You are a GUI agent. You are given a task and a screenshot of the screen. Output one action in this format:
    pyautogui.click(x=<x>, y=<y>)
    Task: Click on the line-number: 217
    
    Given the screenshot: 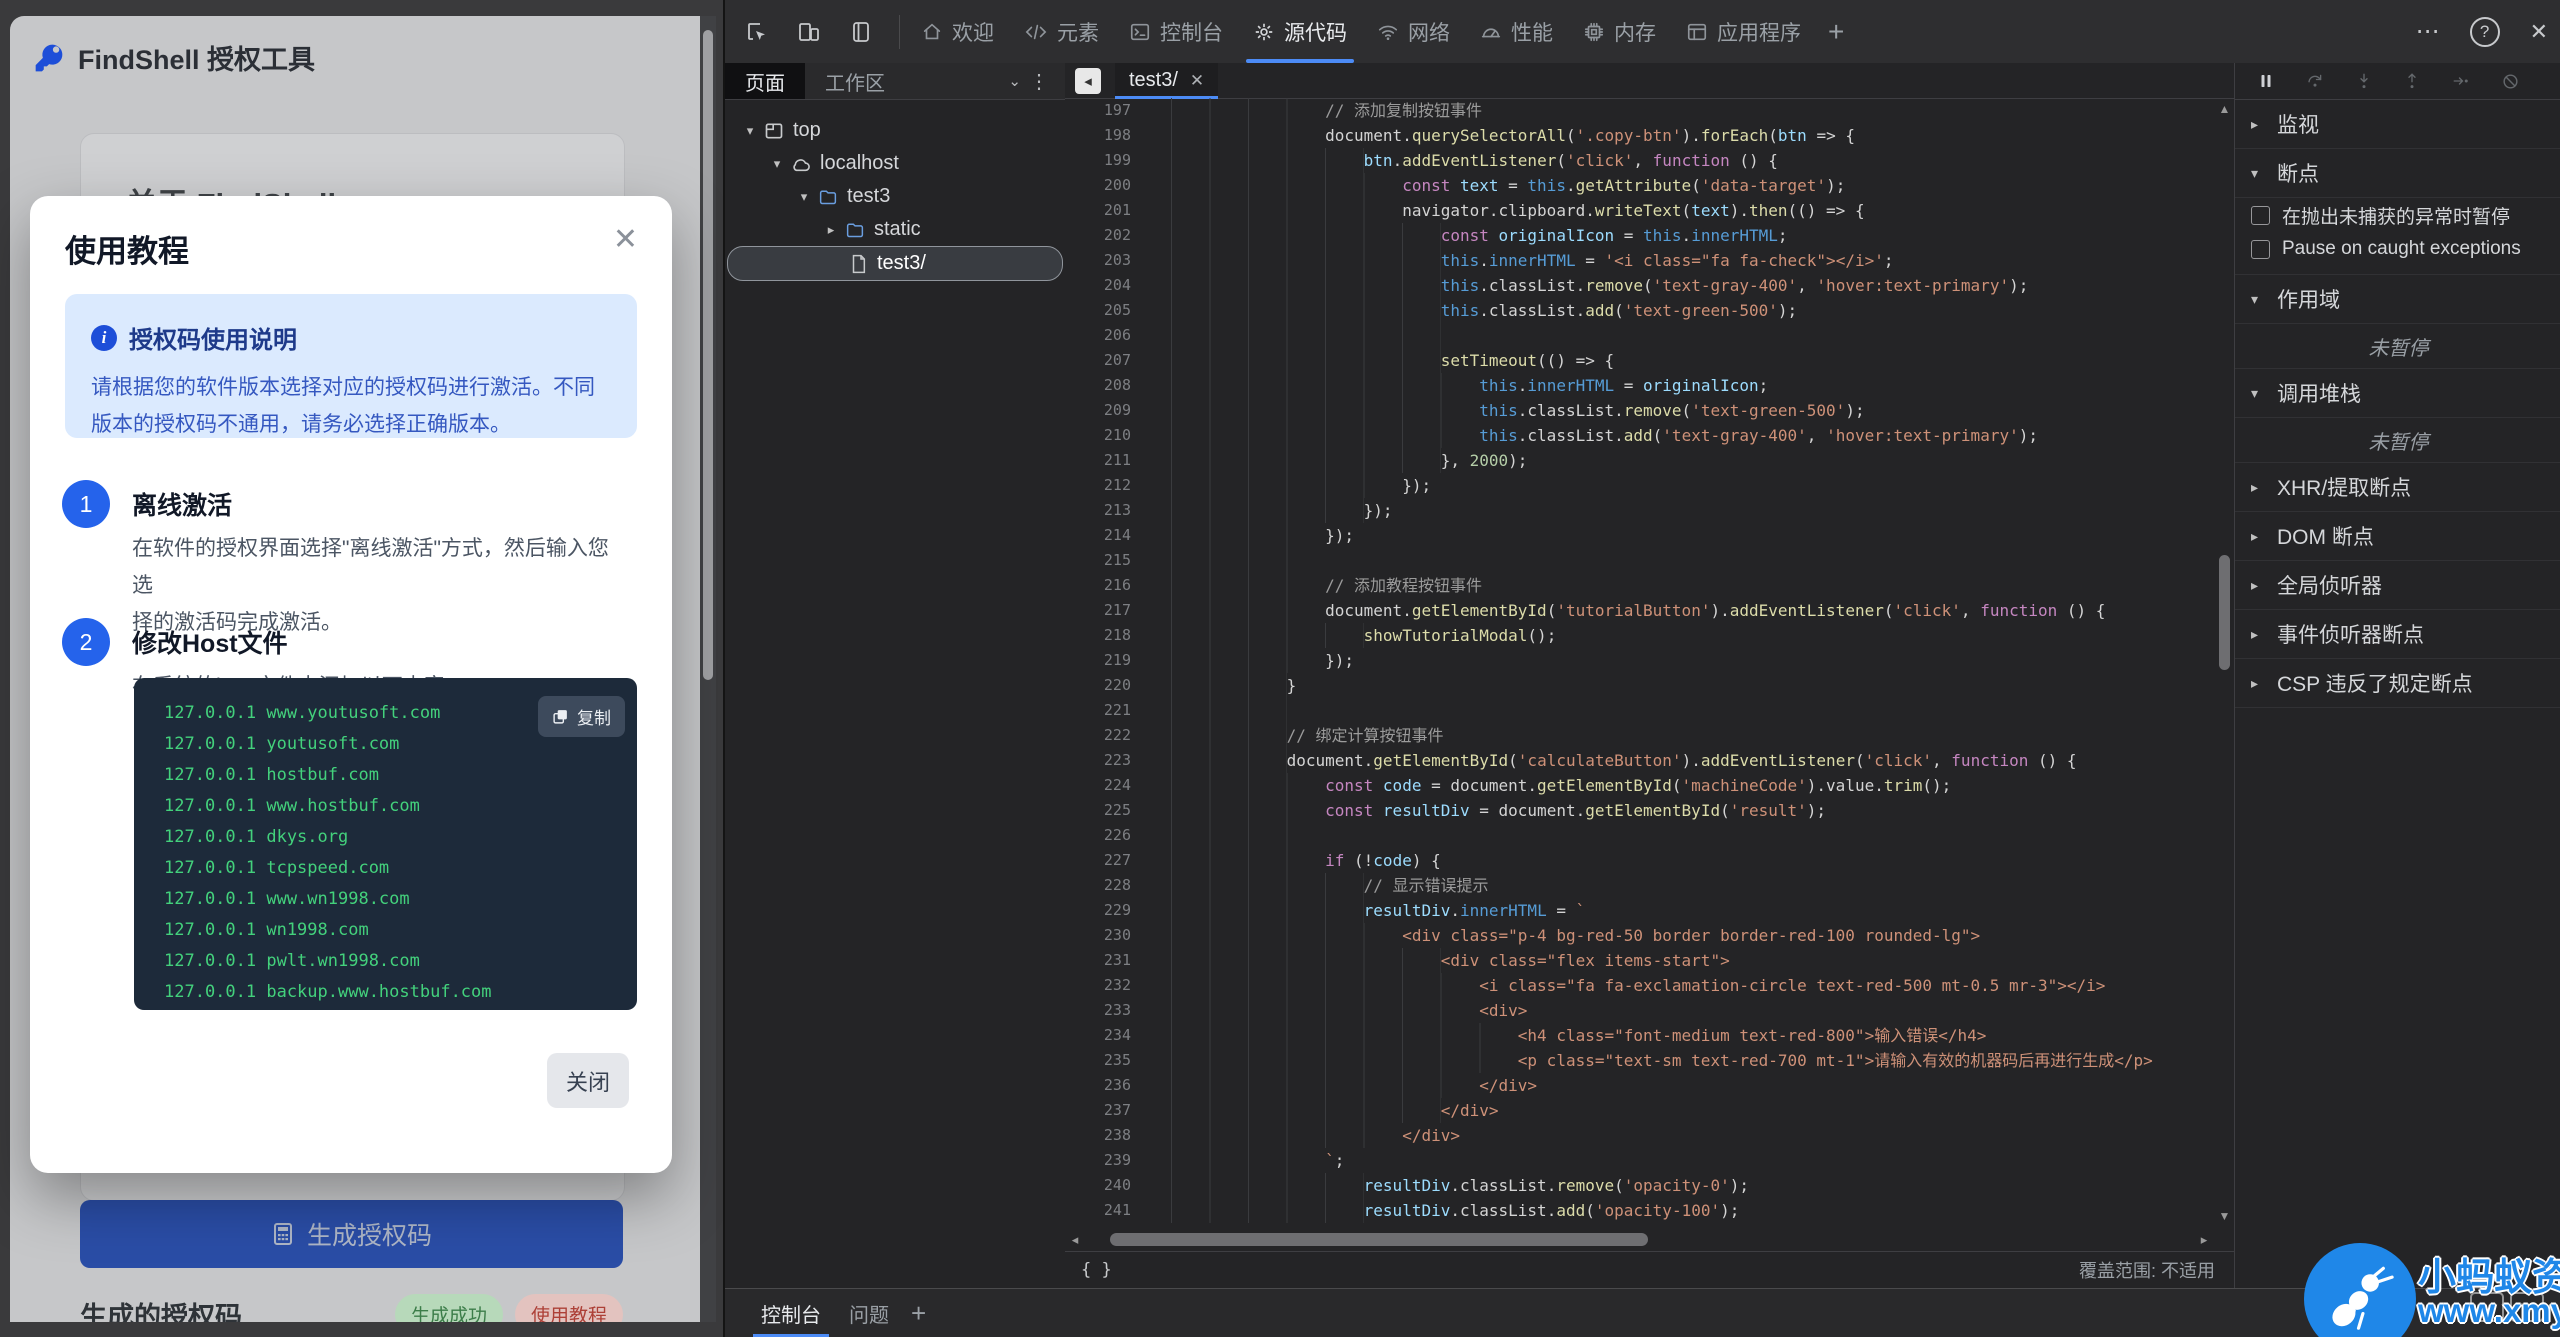 What is the action you would take?
    pyautogui.click(x=1106, y=610)
    